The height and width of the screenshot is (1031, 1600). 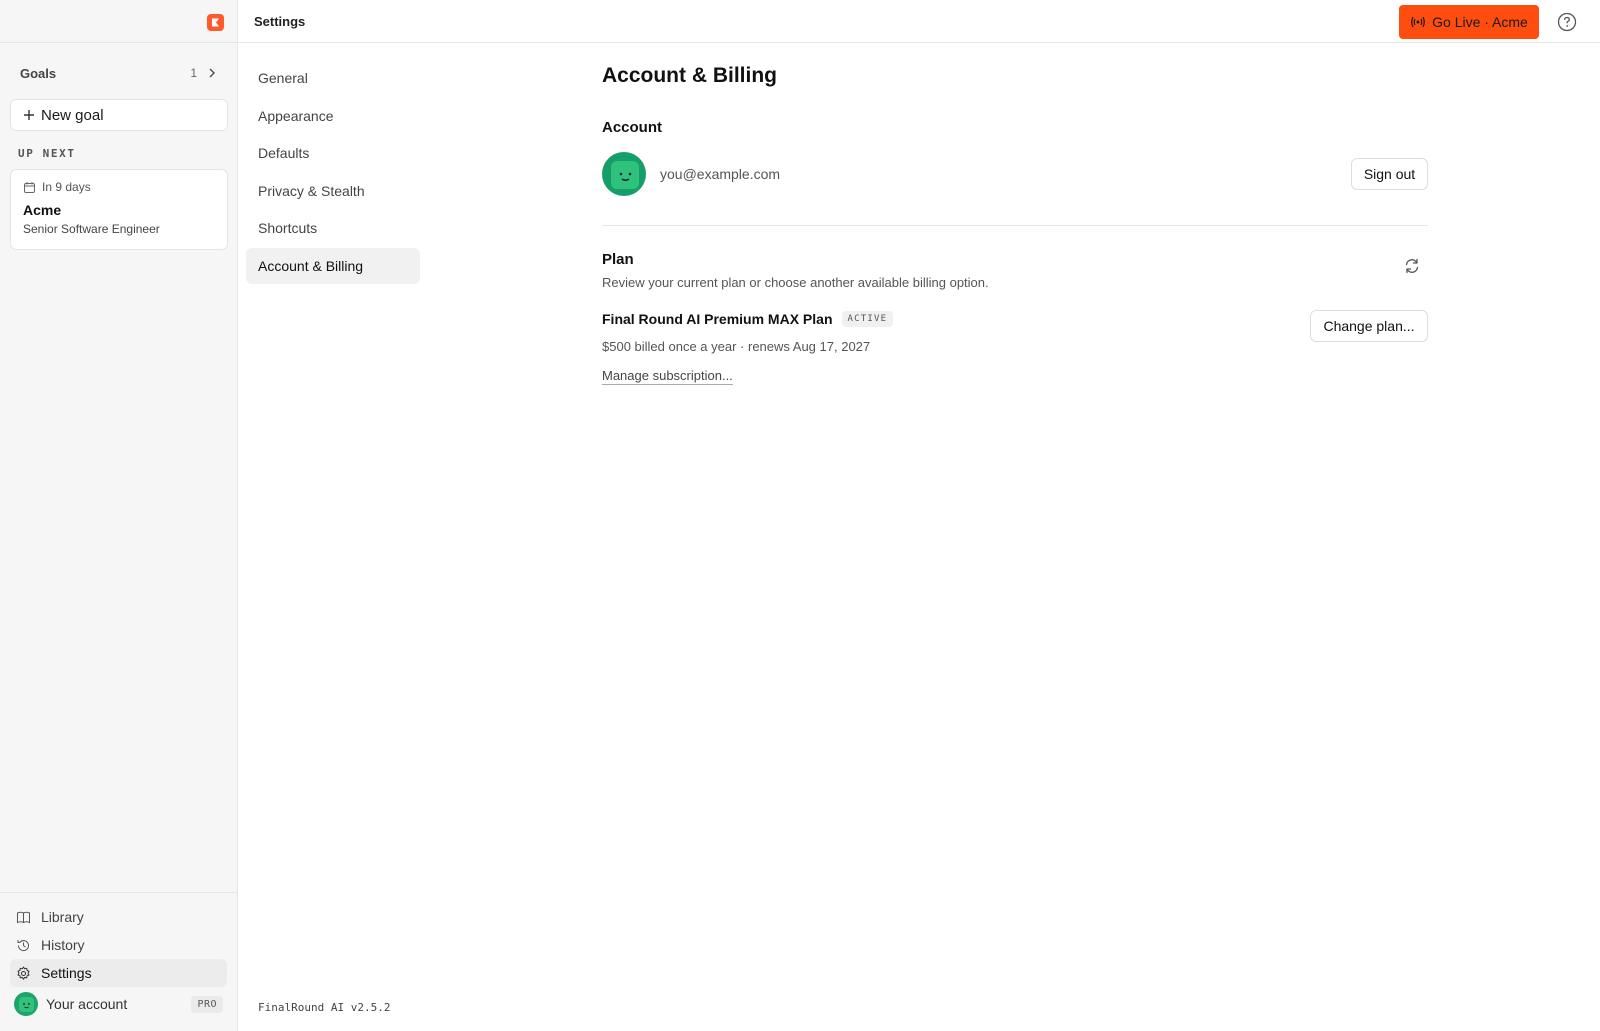 I want to click on sidebar-item-label: Library, so click(x=62, y=917).